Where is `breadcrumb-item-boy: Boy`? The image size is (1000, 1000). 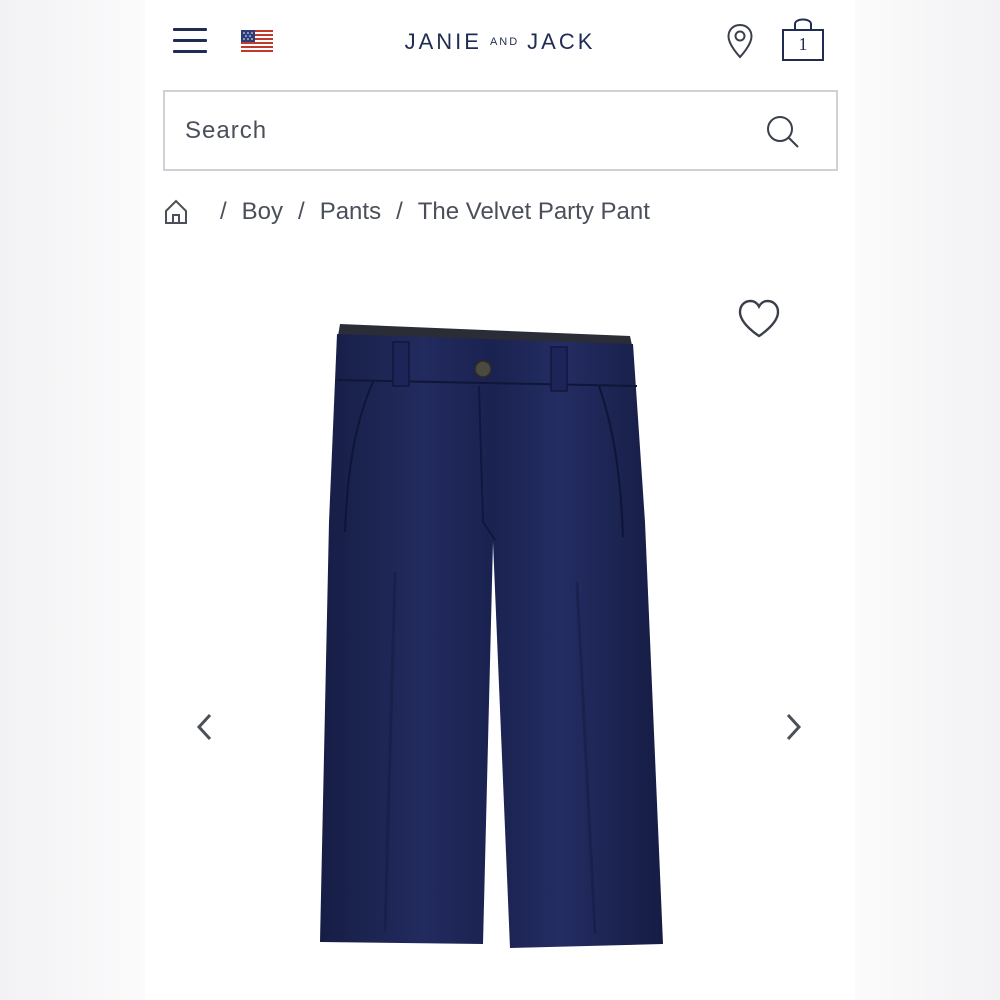
breadcrumb-item-boy: Boy is located at coordinates (262, 212).